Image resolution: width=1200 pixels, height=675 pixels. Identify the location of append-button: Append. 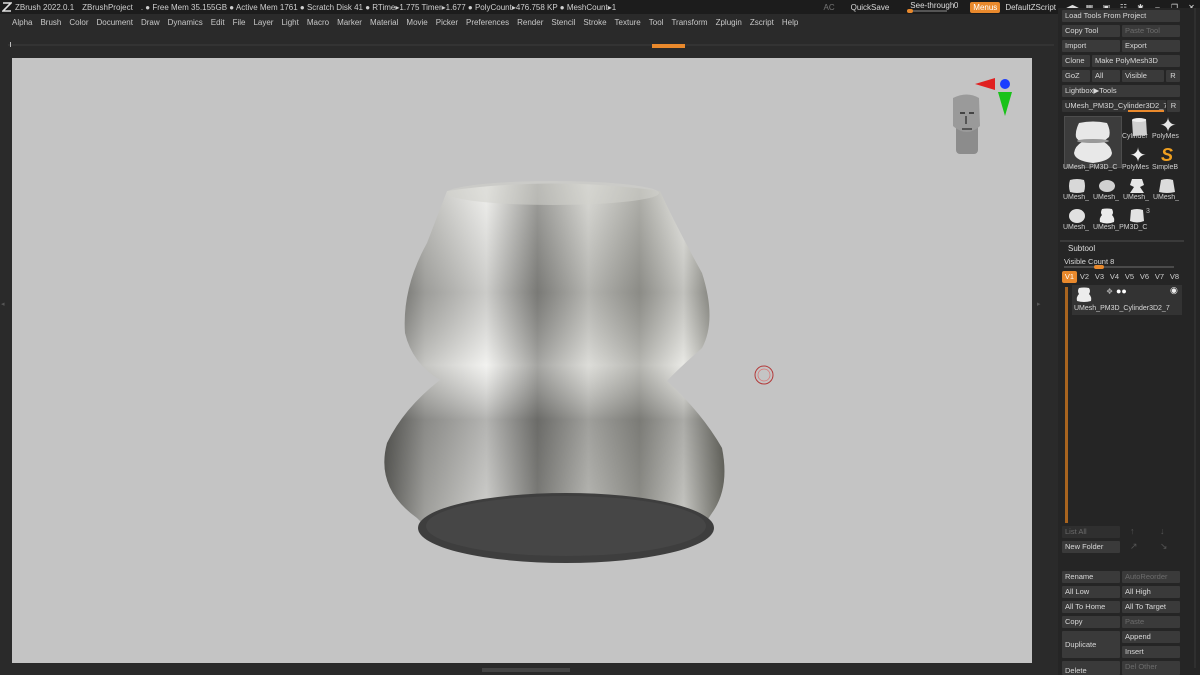
(1151, 637).